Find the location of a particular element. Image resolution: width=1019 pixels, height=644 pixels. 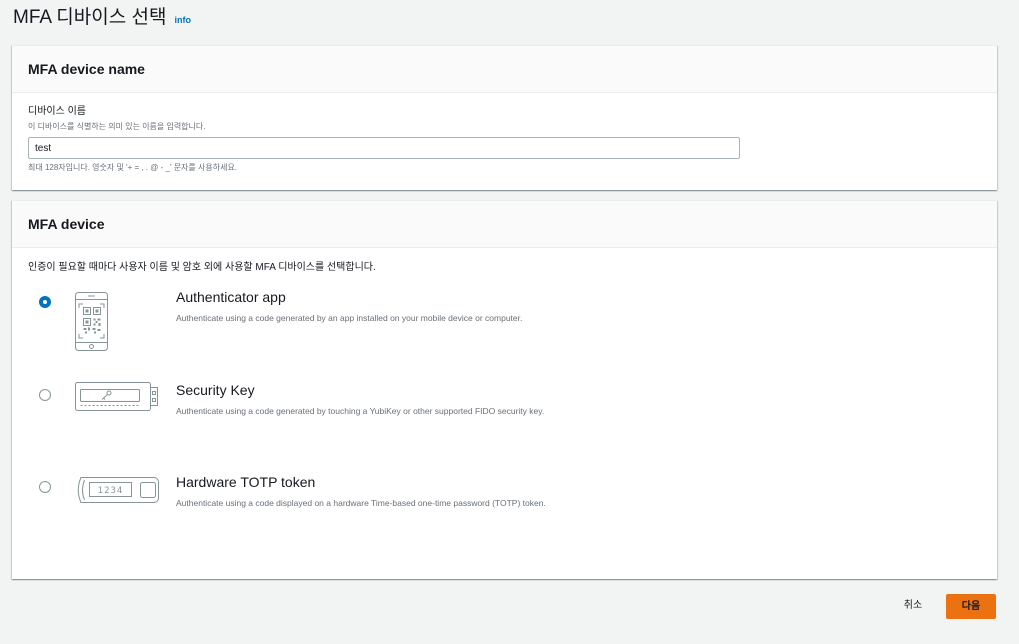

info-link: info is located at coordinates (182, 20).